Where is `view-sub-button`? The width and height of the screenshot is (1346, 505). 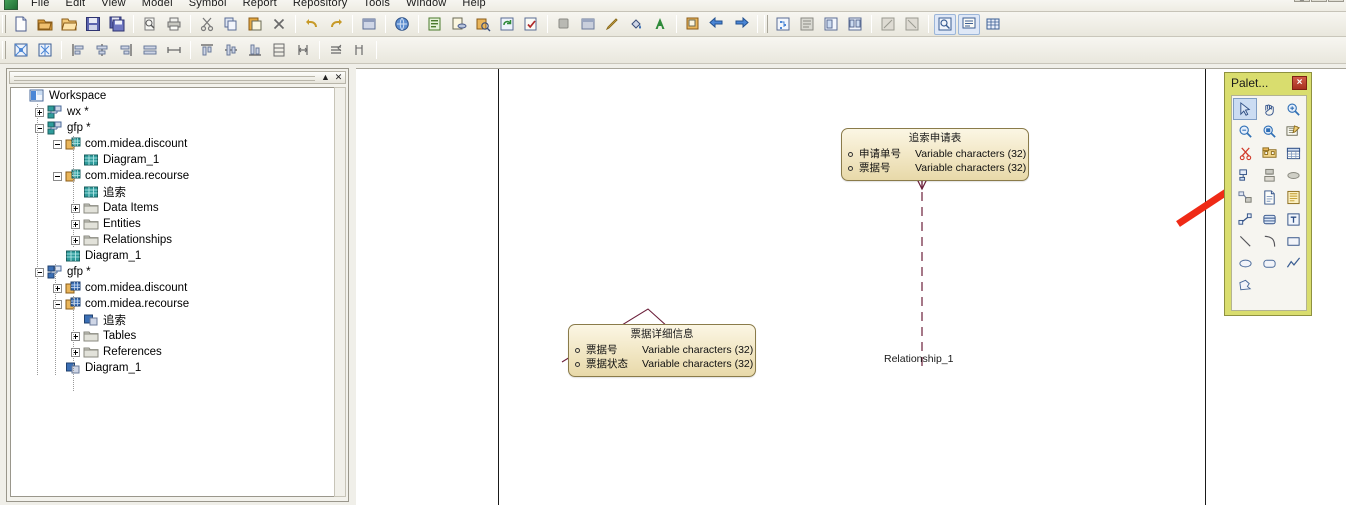 view-sub-button is located at coordinates (831, 24).